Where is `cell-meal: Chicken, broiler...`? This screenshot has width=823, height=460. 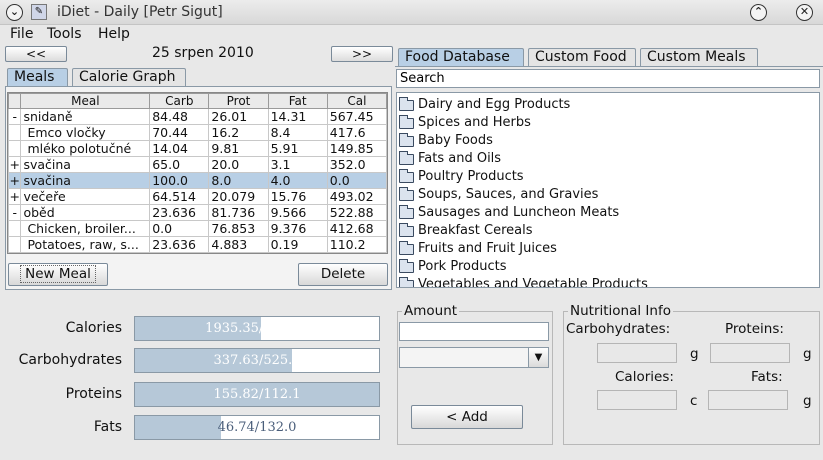 cell-meal: Chicken, broiler... is located at coordinates (85, 228).